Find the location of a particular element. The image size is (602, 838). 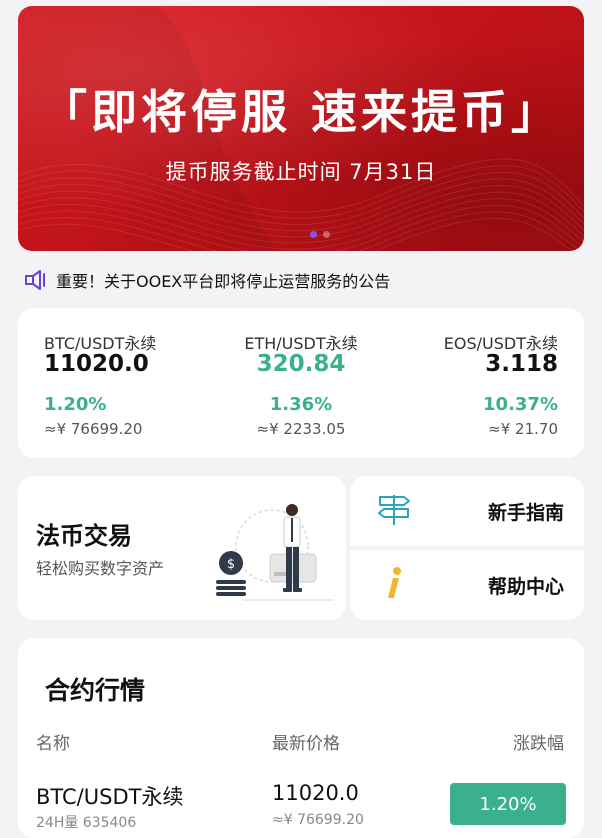

banner-subtitle: 提币服务截止时间 7月31日 is located at coordinates (301, 172).